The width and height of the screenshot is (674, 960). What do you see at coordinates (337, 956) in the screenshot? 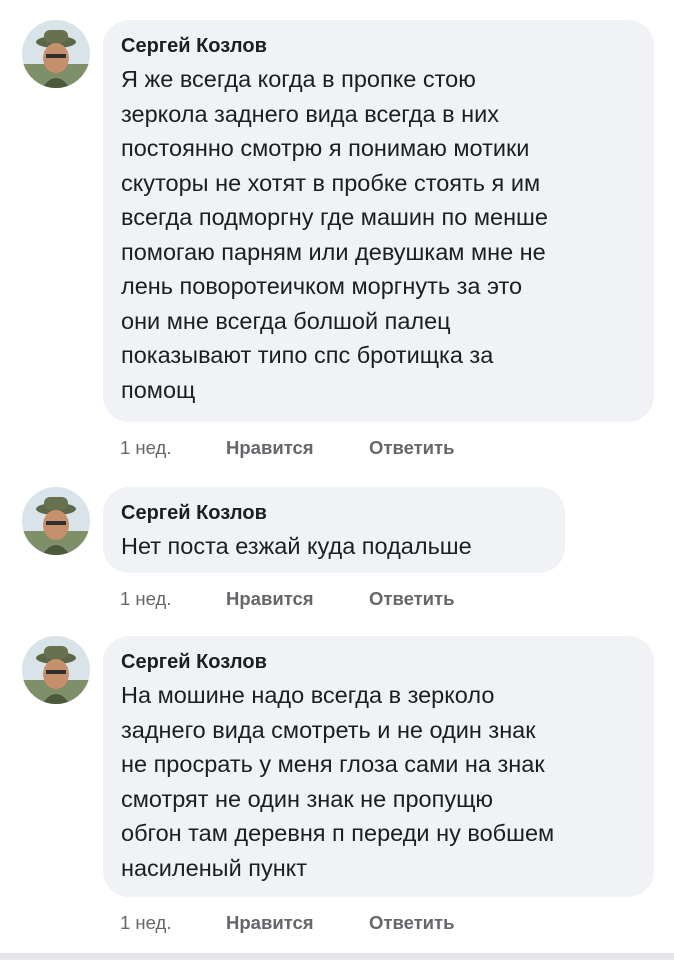
I see `divider` at bounding box center [337, 956].